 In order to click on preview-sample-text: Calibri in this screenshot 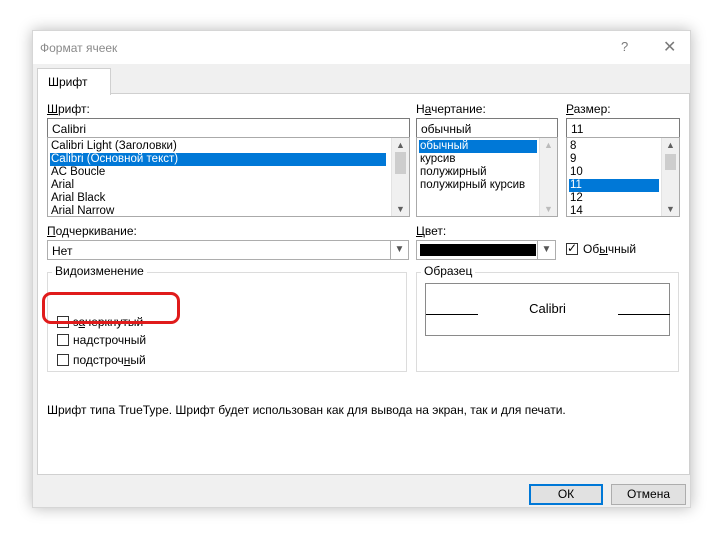, I will do `click(547, 308)`.